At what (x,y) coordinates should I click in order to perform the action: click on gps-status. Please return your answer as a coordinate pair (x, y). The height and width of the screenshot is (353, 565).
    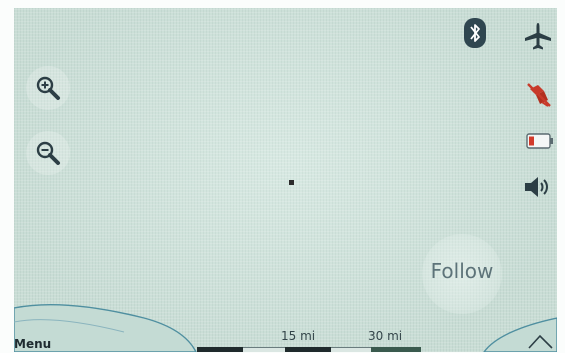
    Looking at the image, I should click on (539, 95).